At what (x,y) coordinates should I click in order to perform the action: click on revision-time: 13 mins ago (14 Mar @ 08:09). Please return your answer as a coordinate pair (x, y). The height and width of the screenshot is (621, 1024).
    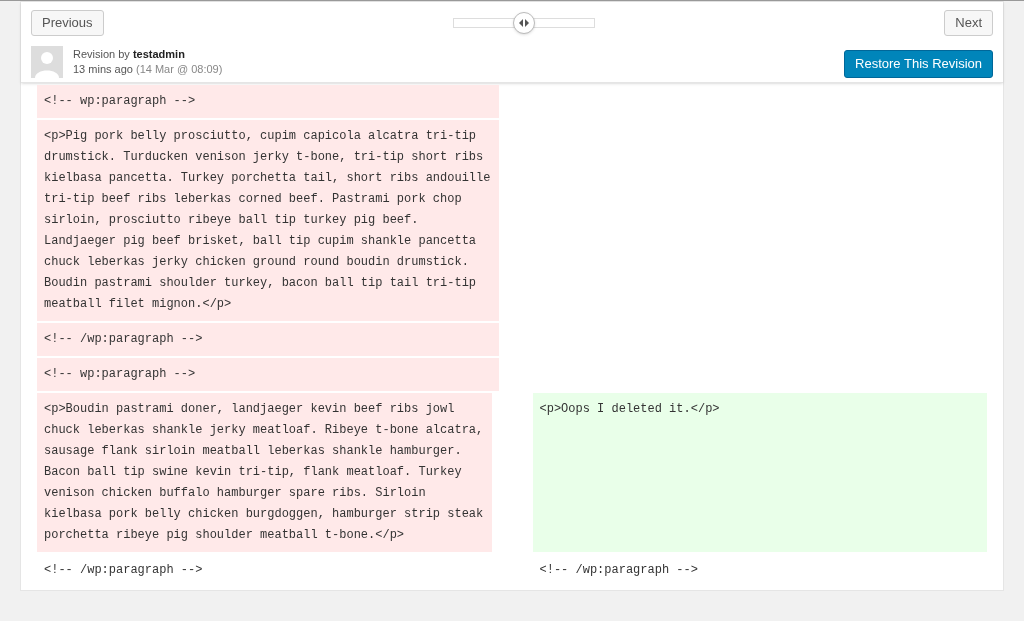
    Looking at the image, I should click on (148, 69).